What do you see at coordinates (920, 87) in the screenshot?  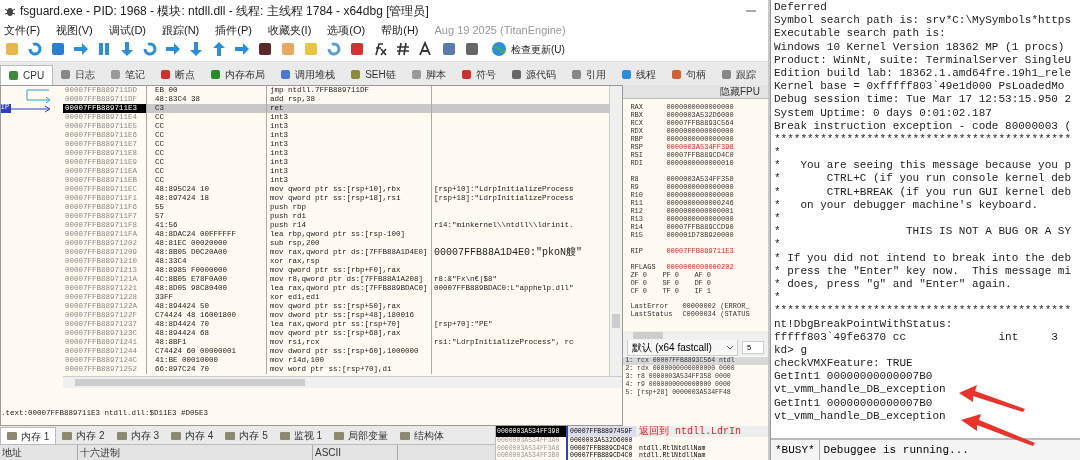 I see `output-line: Kernel base = 0xfffff803`49e1d000 PsLoadedMo` at bounding box center [920, 87].